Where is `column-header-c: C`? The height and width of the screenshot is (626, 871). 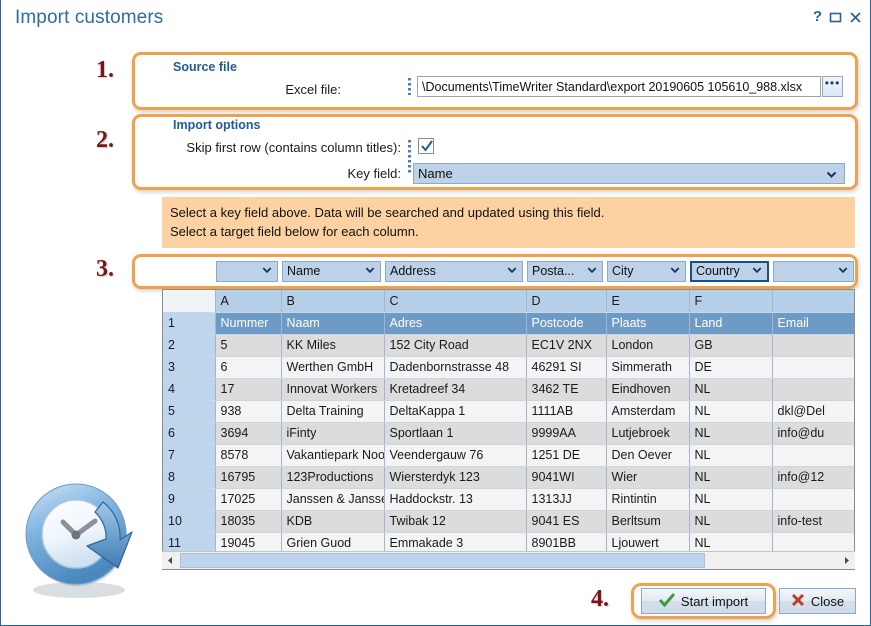 column-header-c: C is located at coordinates (455, 301).